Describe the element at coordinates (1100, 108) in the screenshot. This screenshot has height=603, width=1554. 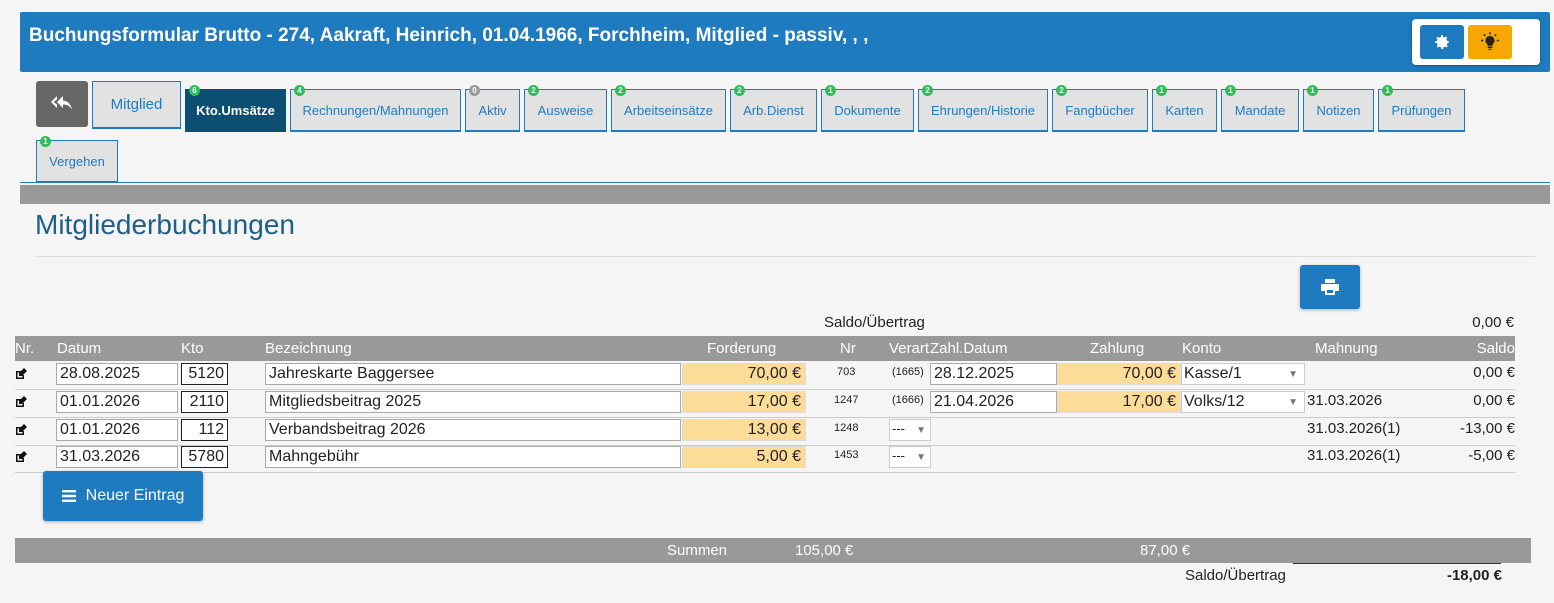
I see `tab-fangbuecher: 2 Fangbücher` at that location.